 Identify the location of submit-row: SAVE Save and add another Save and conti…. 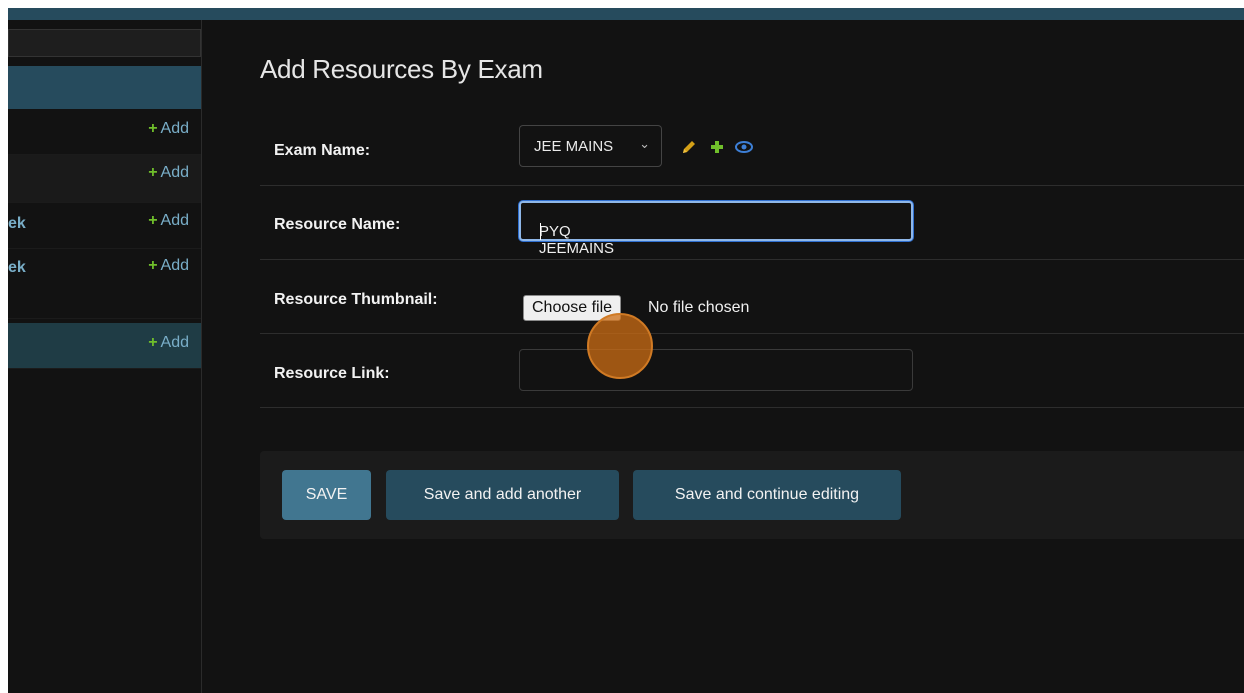
(752, 495).